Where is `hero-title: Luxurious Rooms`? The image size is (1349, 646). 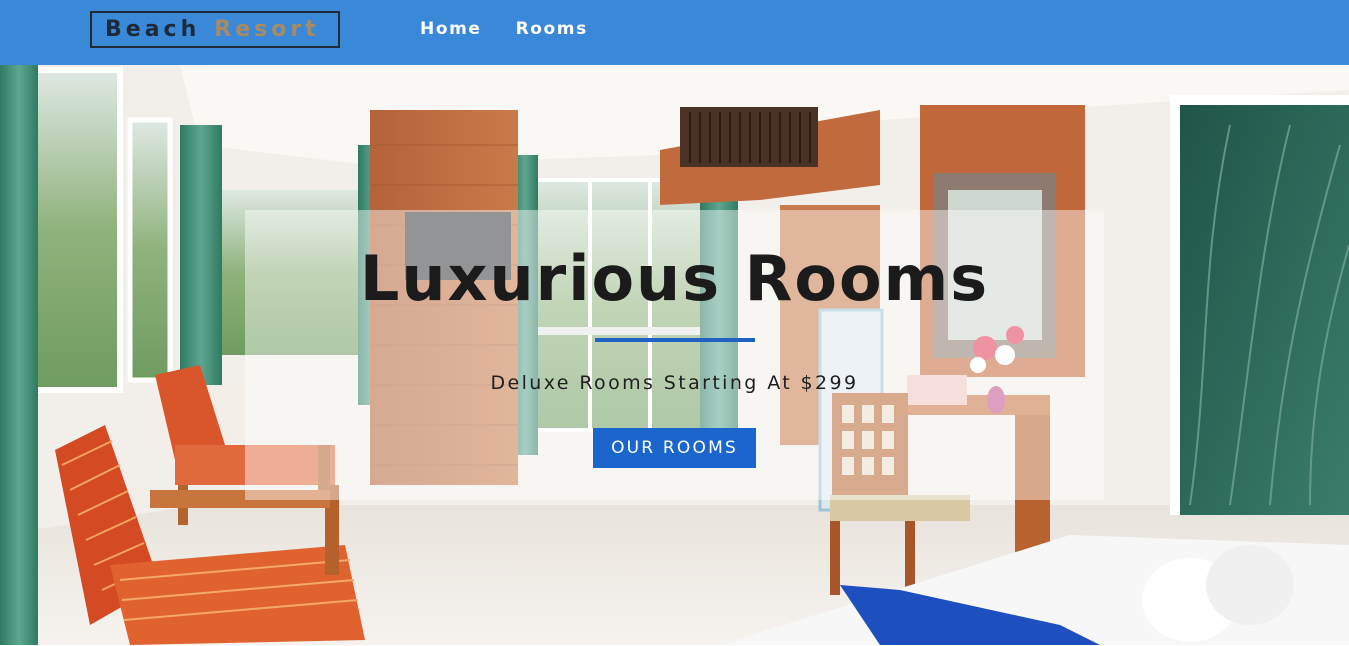 hero-title: Luxurious Rooms is located at coordinates (674, 278).